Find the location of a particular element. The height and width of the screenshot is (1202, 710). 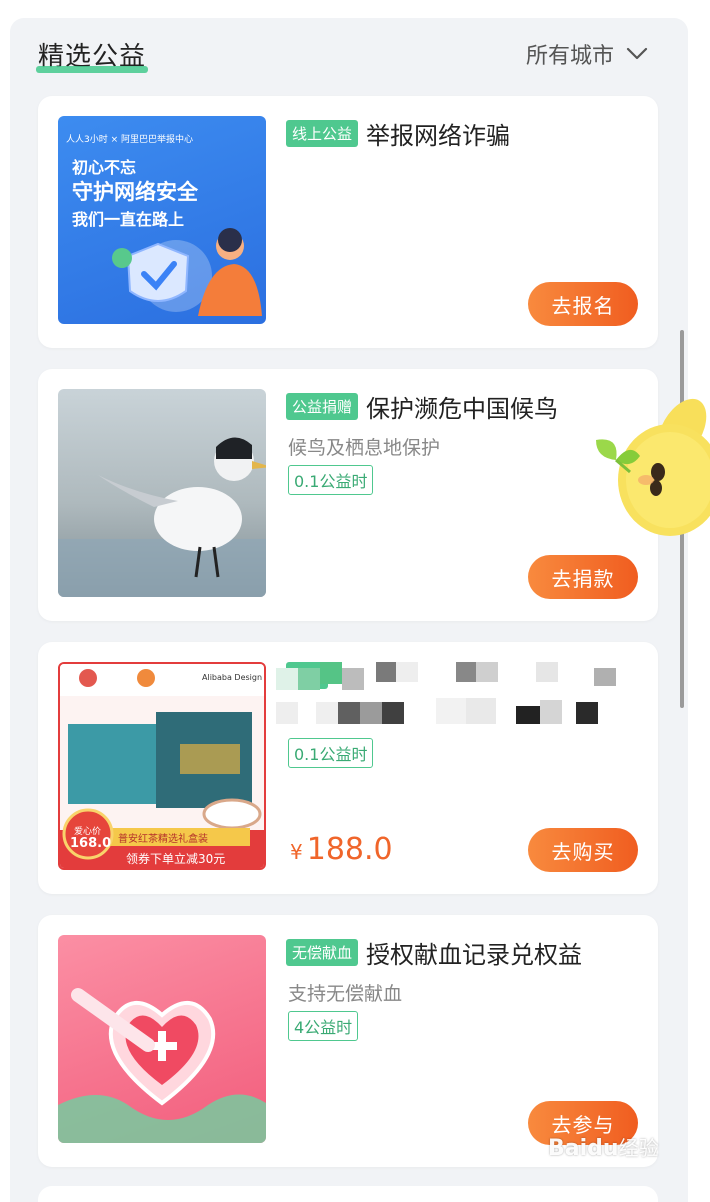

watermark-brand: Baidu is located at coordinates (583, 1148).